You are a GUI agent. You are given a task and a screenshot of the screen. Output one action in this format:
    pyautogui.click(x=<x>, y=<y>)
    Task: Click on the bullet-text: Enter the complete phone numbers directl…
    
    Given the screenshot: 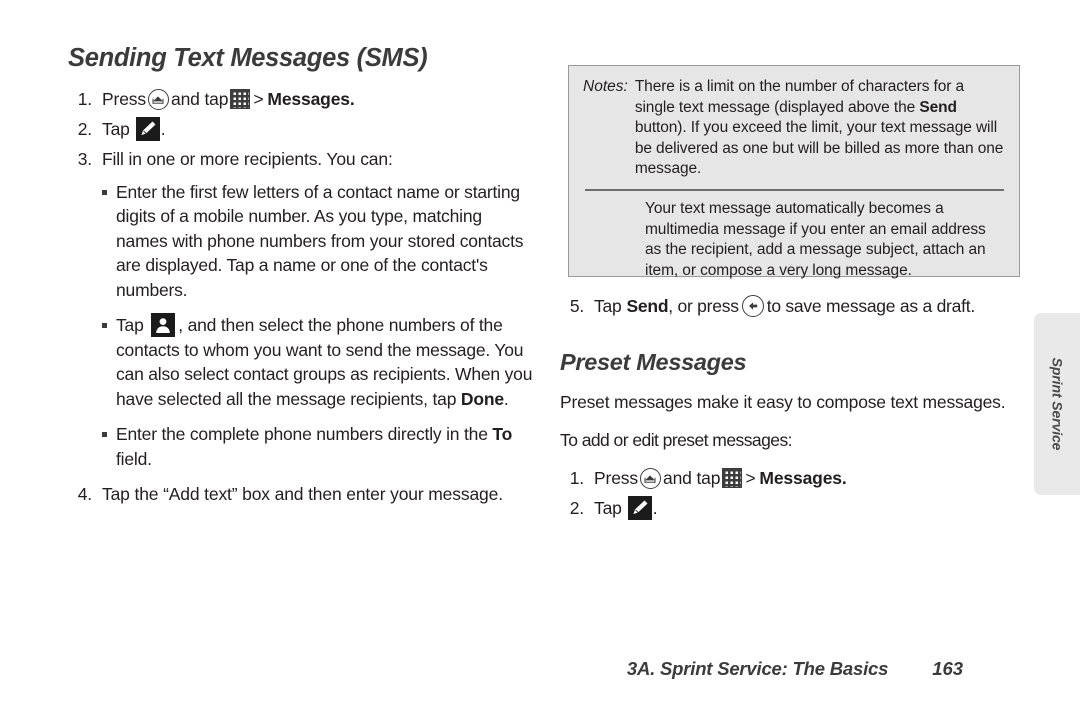 What is the action you would take?
    pyautogui.click(x=302, y=434)
    